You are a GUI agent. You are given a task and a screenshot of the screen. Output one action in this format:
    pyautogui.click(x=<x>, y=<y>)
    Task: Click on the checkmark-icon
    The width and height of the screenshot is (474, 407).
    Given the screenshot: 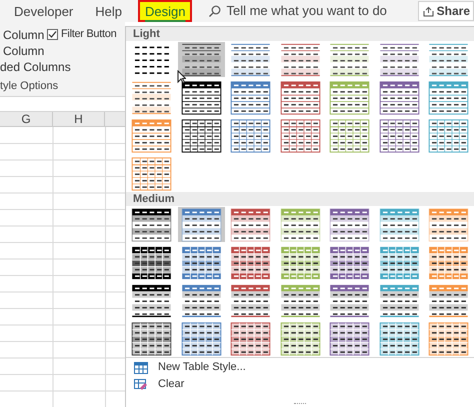 What is the action you would take?
    pyautogui.click(x=52, y=34)
    